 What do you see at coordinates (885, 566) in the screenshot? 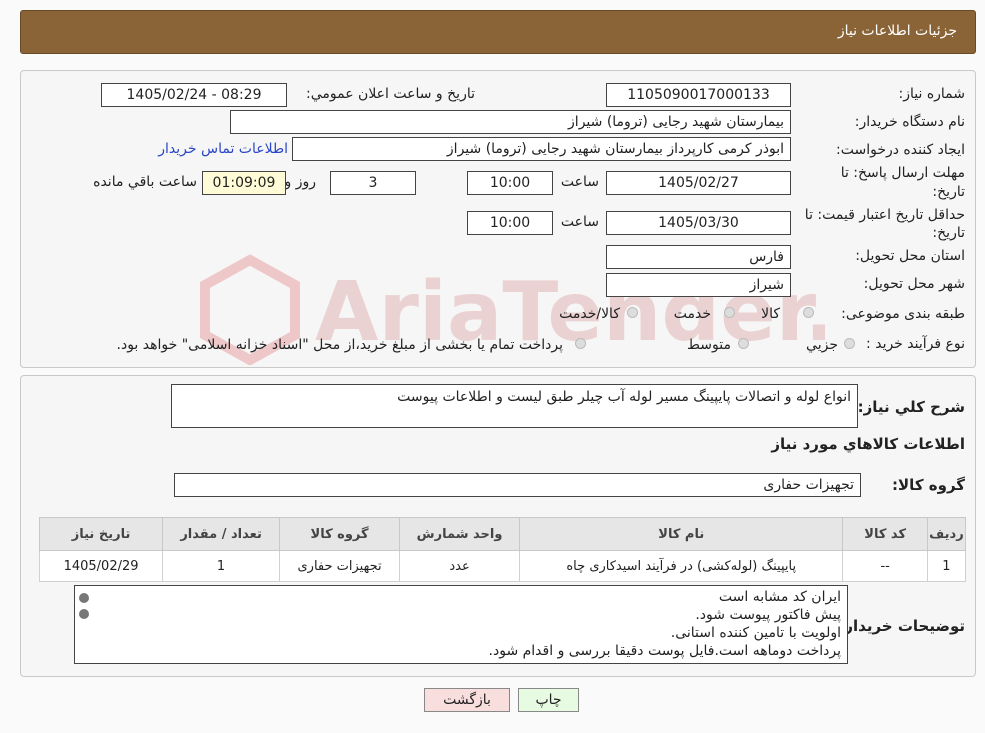
I see `cell-code: --` at bounding box center [885, 566].